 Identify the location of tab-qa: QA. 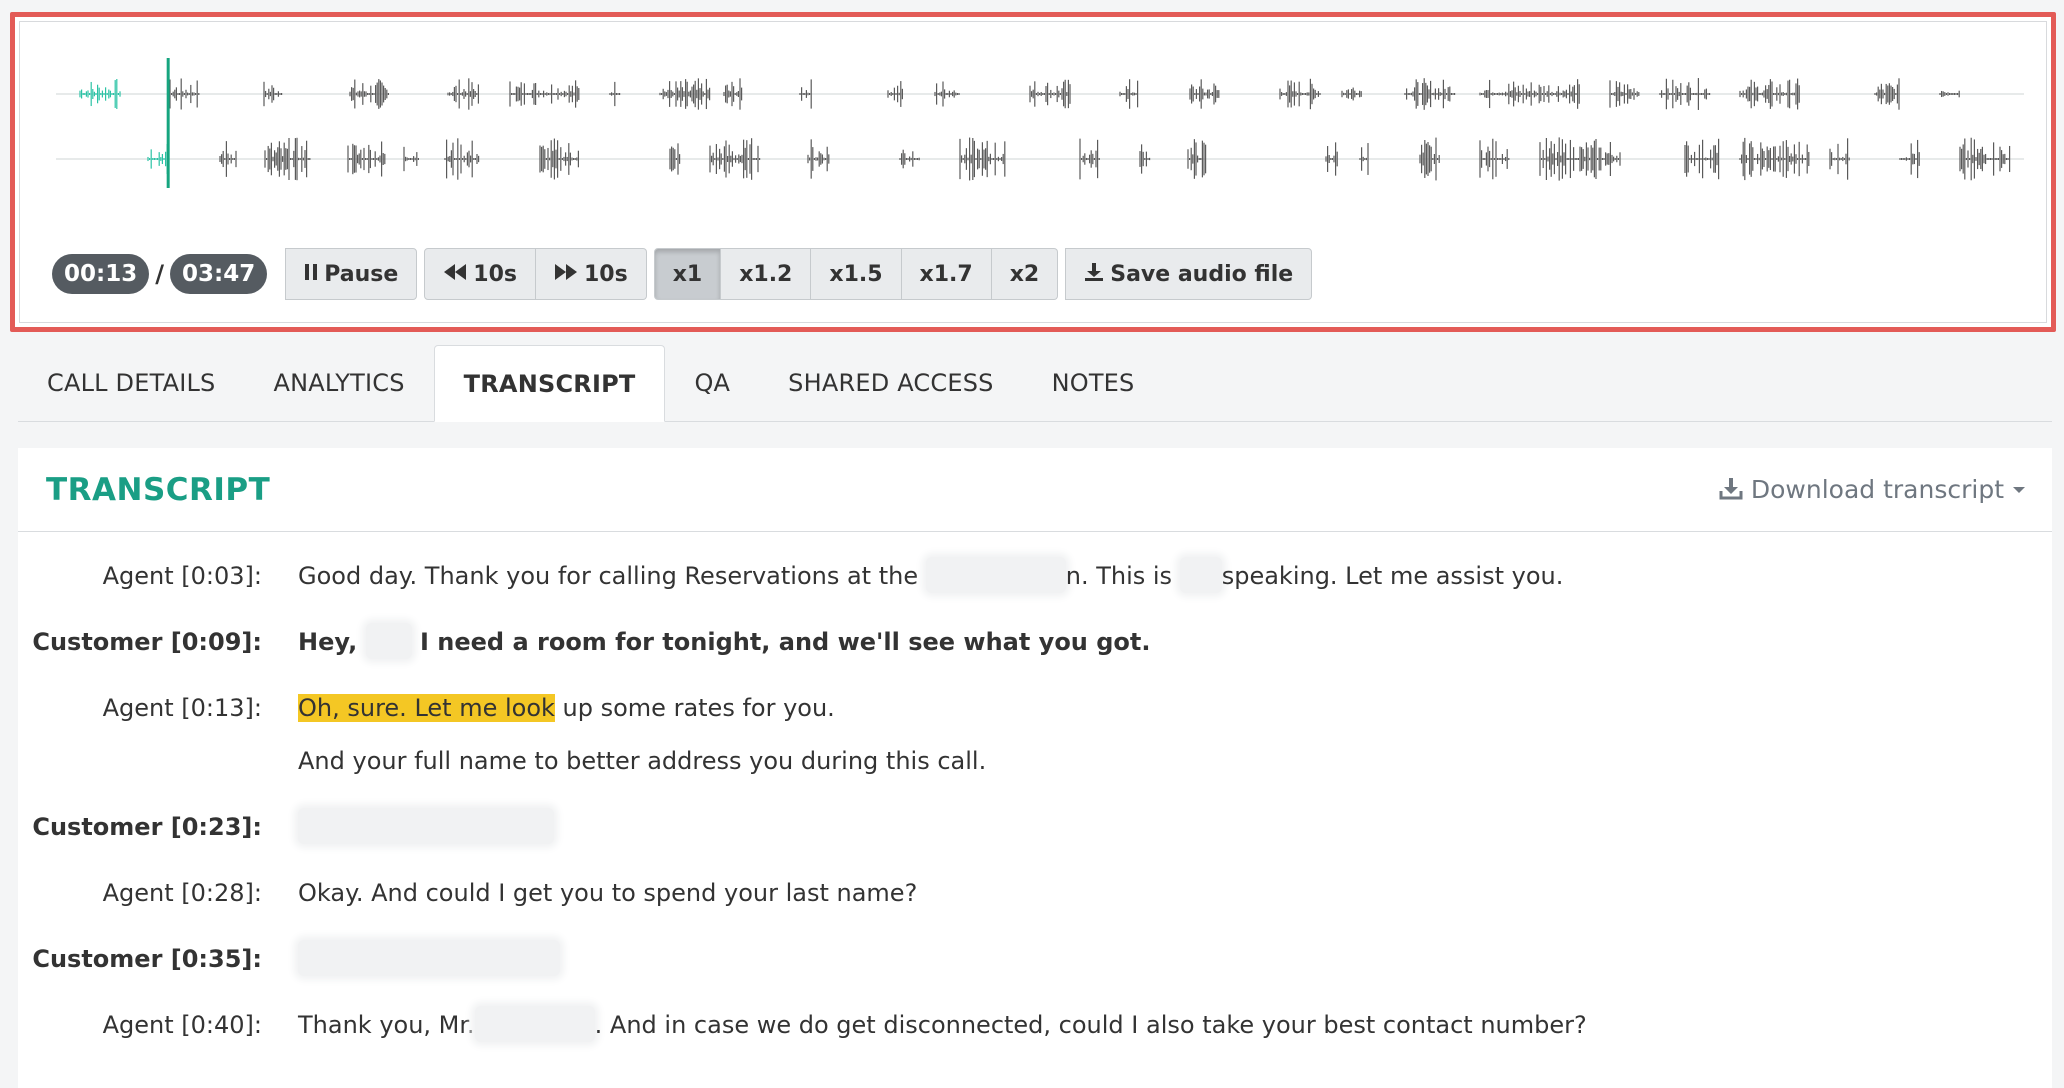
(712, 383).